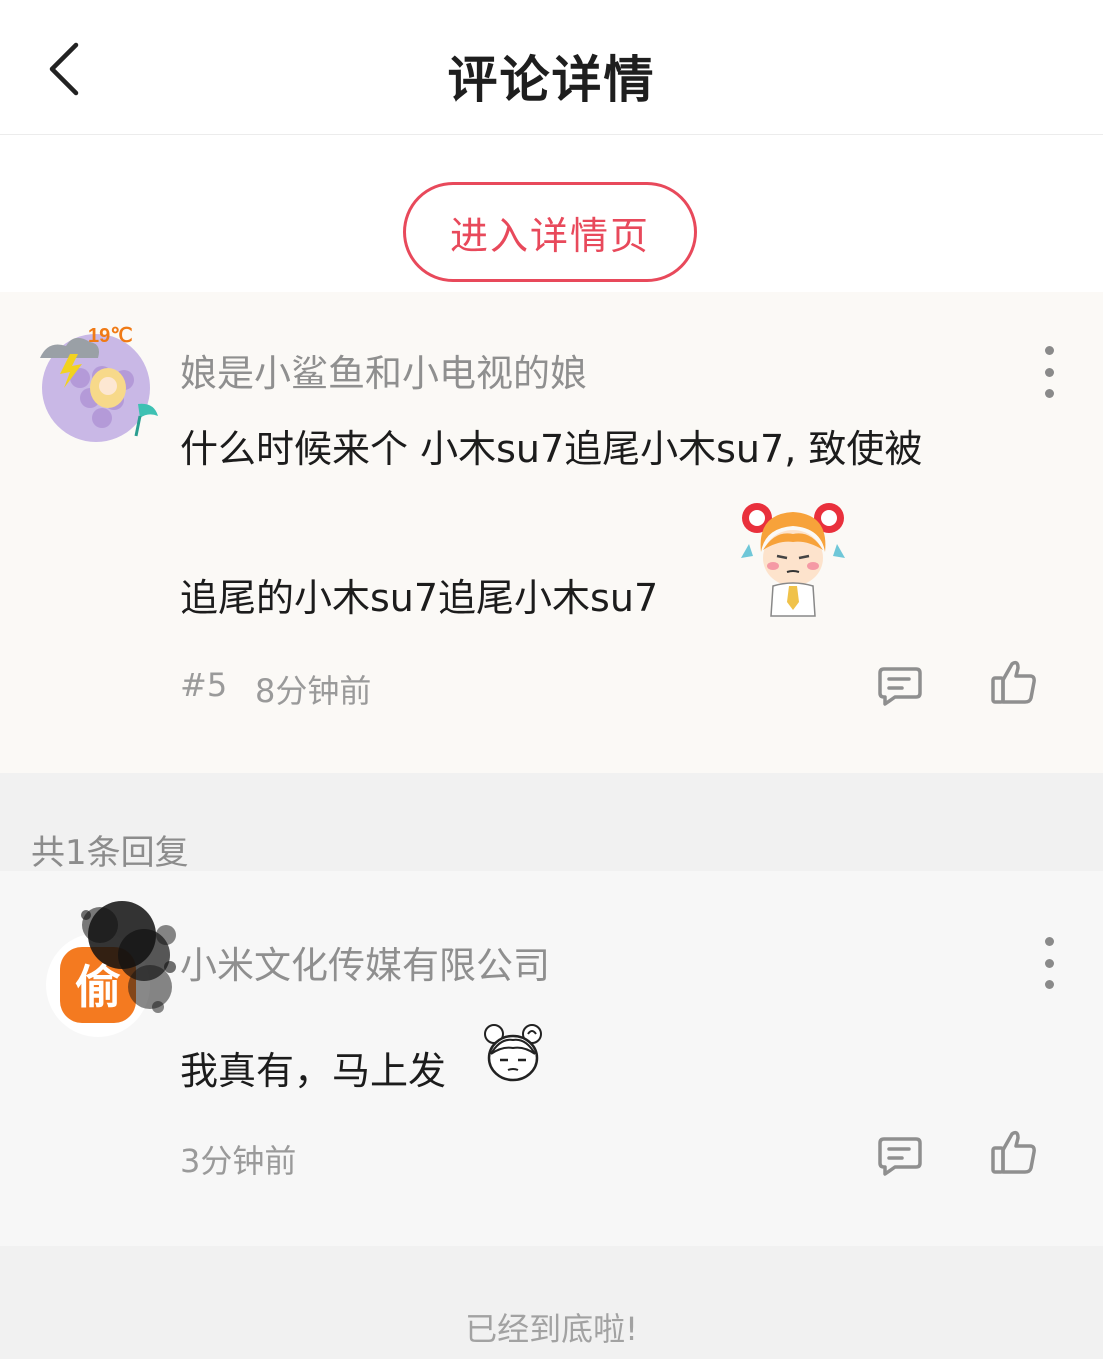 This screenshot has width=1103, height=1359. I want to click on girl-sticker, so click(792, 560).